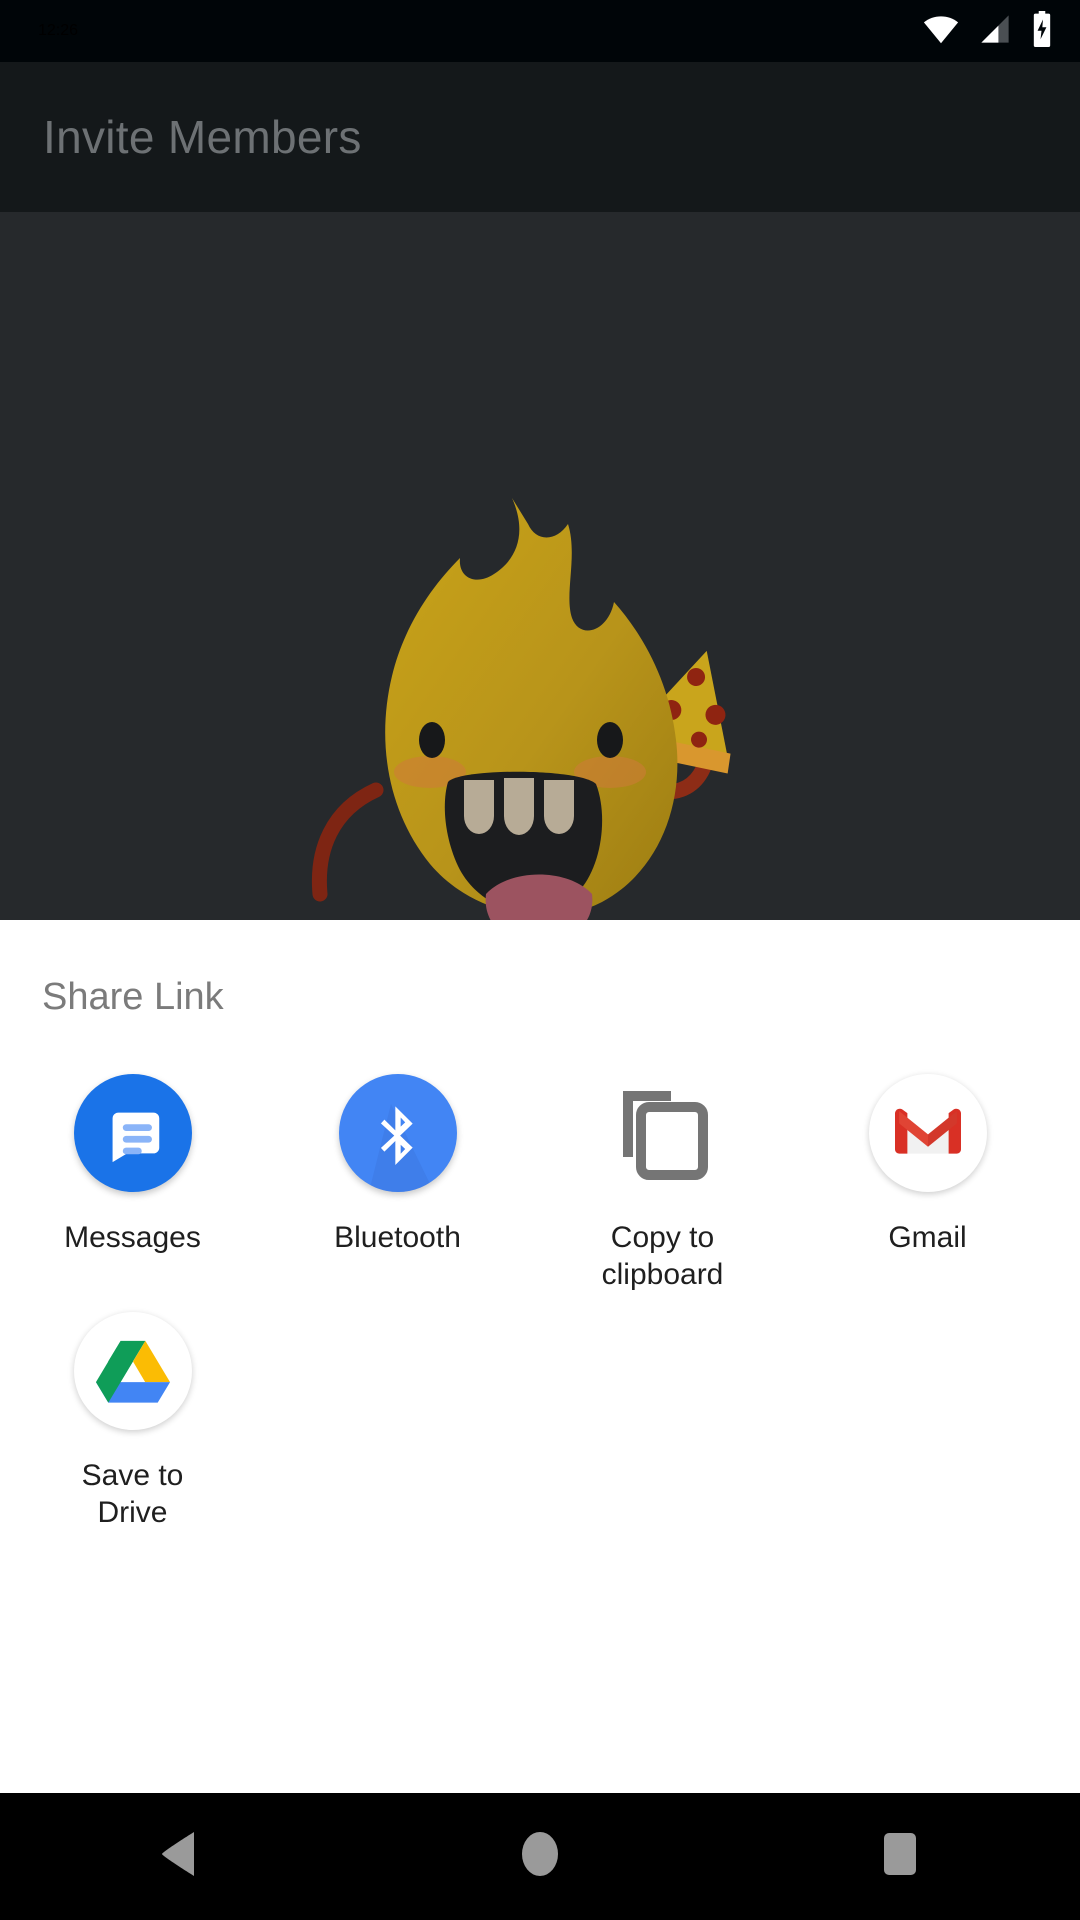 The image size is (1080, 1920). Describe the element at coordinates (662, 1256) in the screenshot. I see `share-target-label: Copy to clipboard` at that location.